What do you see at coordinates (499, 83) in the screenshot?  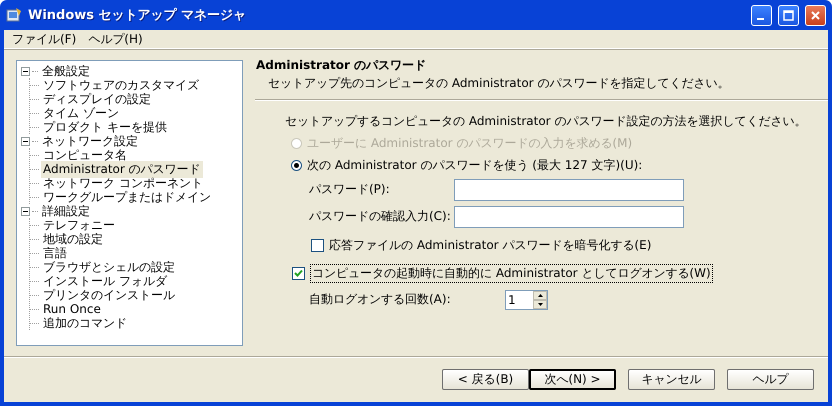 I see `page-description: セットアップ先のコンピュータの Administrator のパスワードを指定してください。` at bounding box center [499, 83].